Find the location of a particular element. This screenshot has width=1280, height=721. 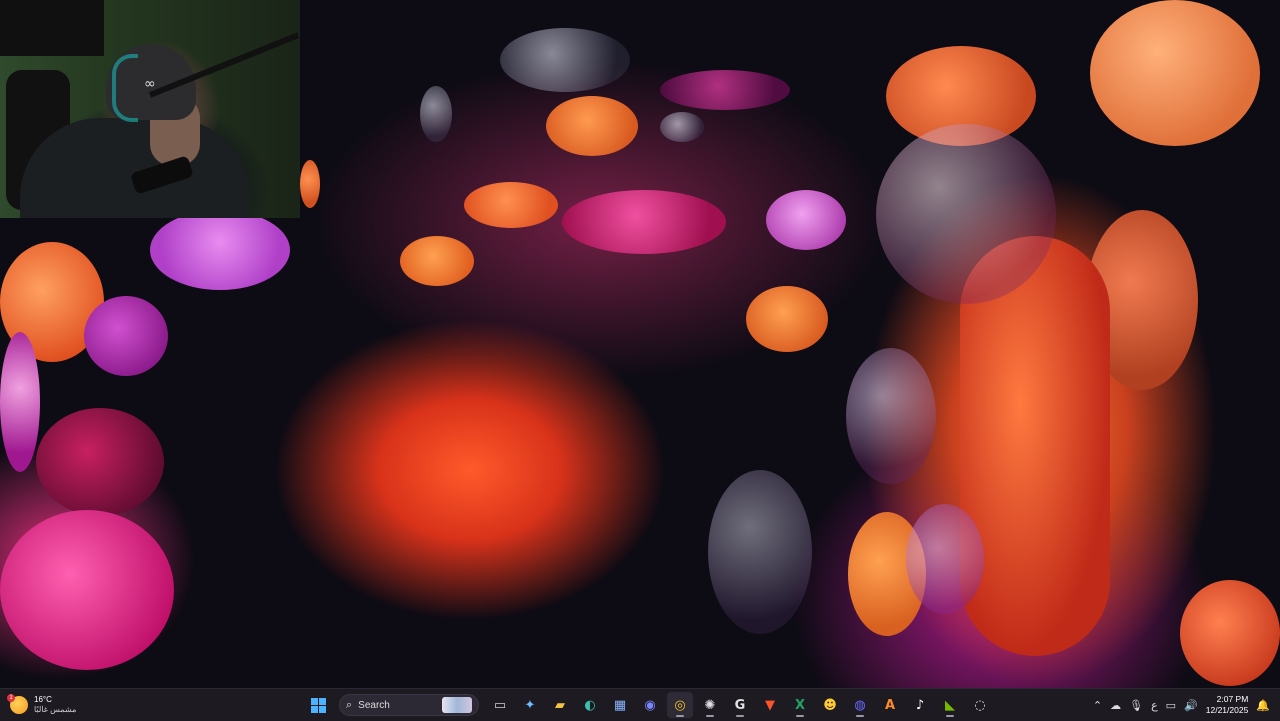

chatgpt-button: ✺ is located at coordinates (710, 705).